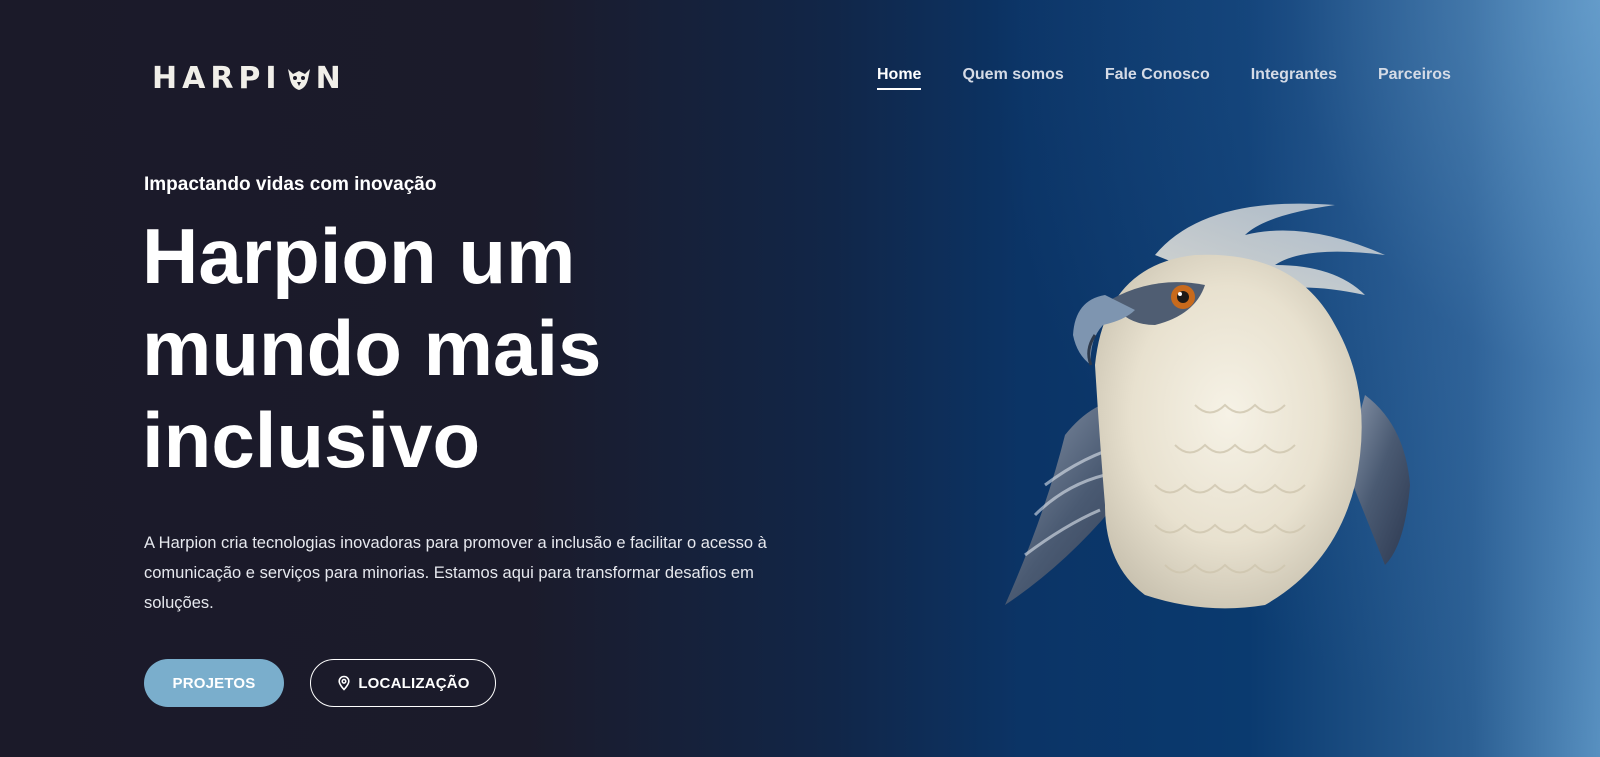  I want to click on nav-parceiros: Parceiros, so click(1414, 78).